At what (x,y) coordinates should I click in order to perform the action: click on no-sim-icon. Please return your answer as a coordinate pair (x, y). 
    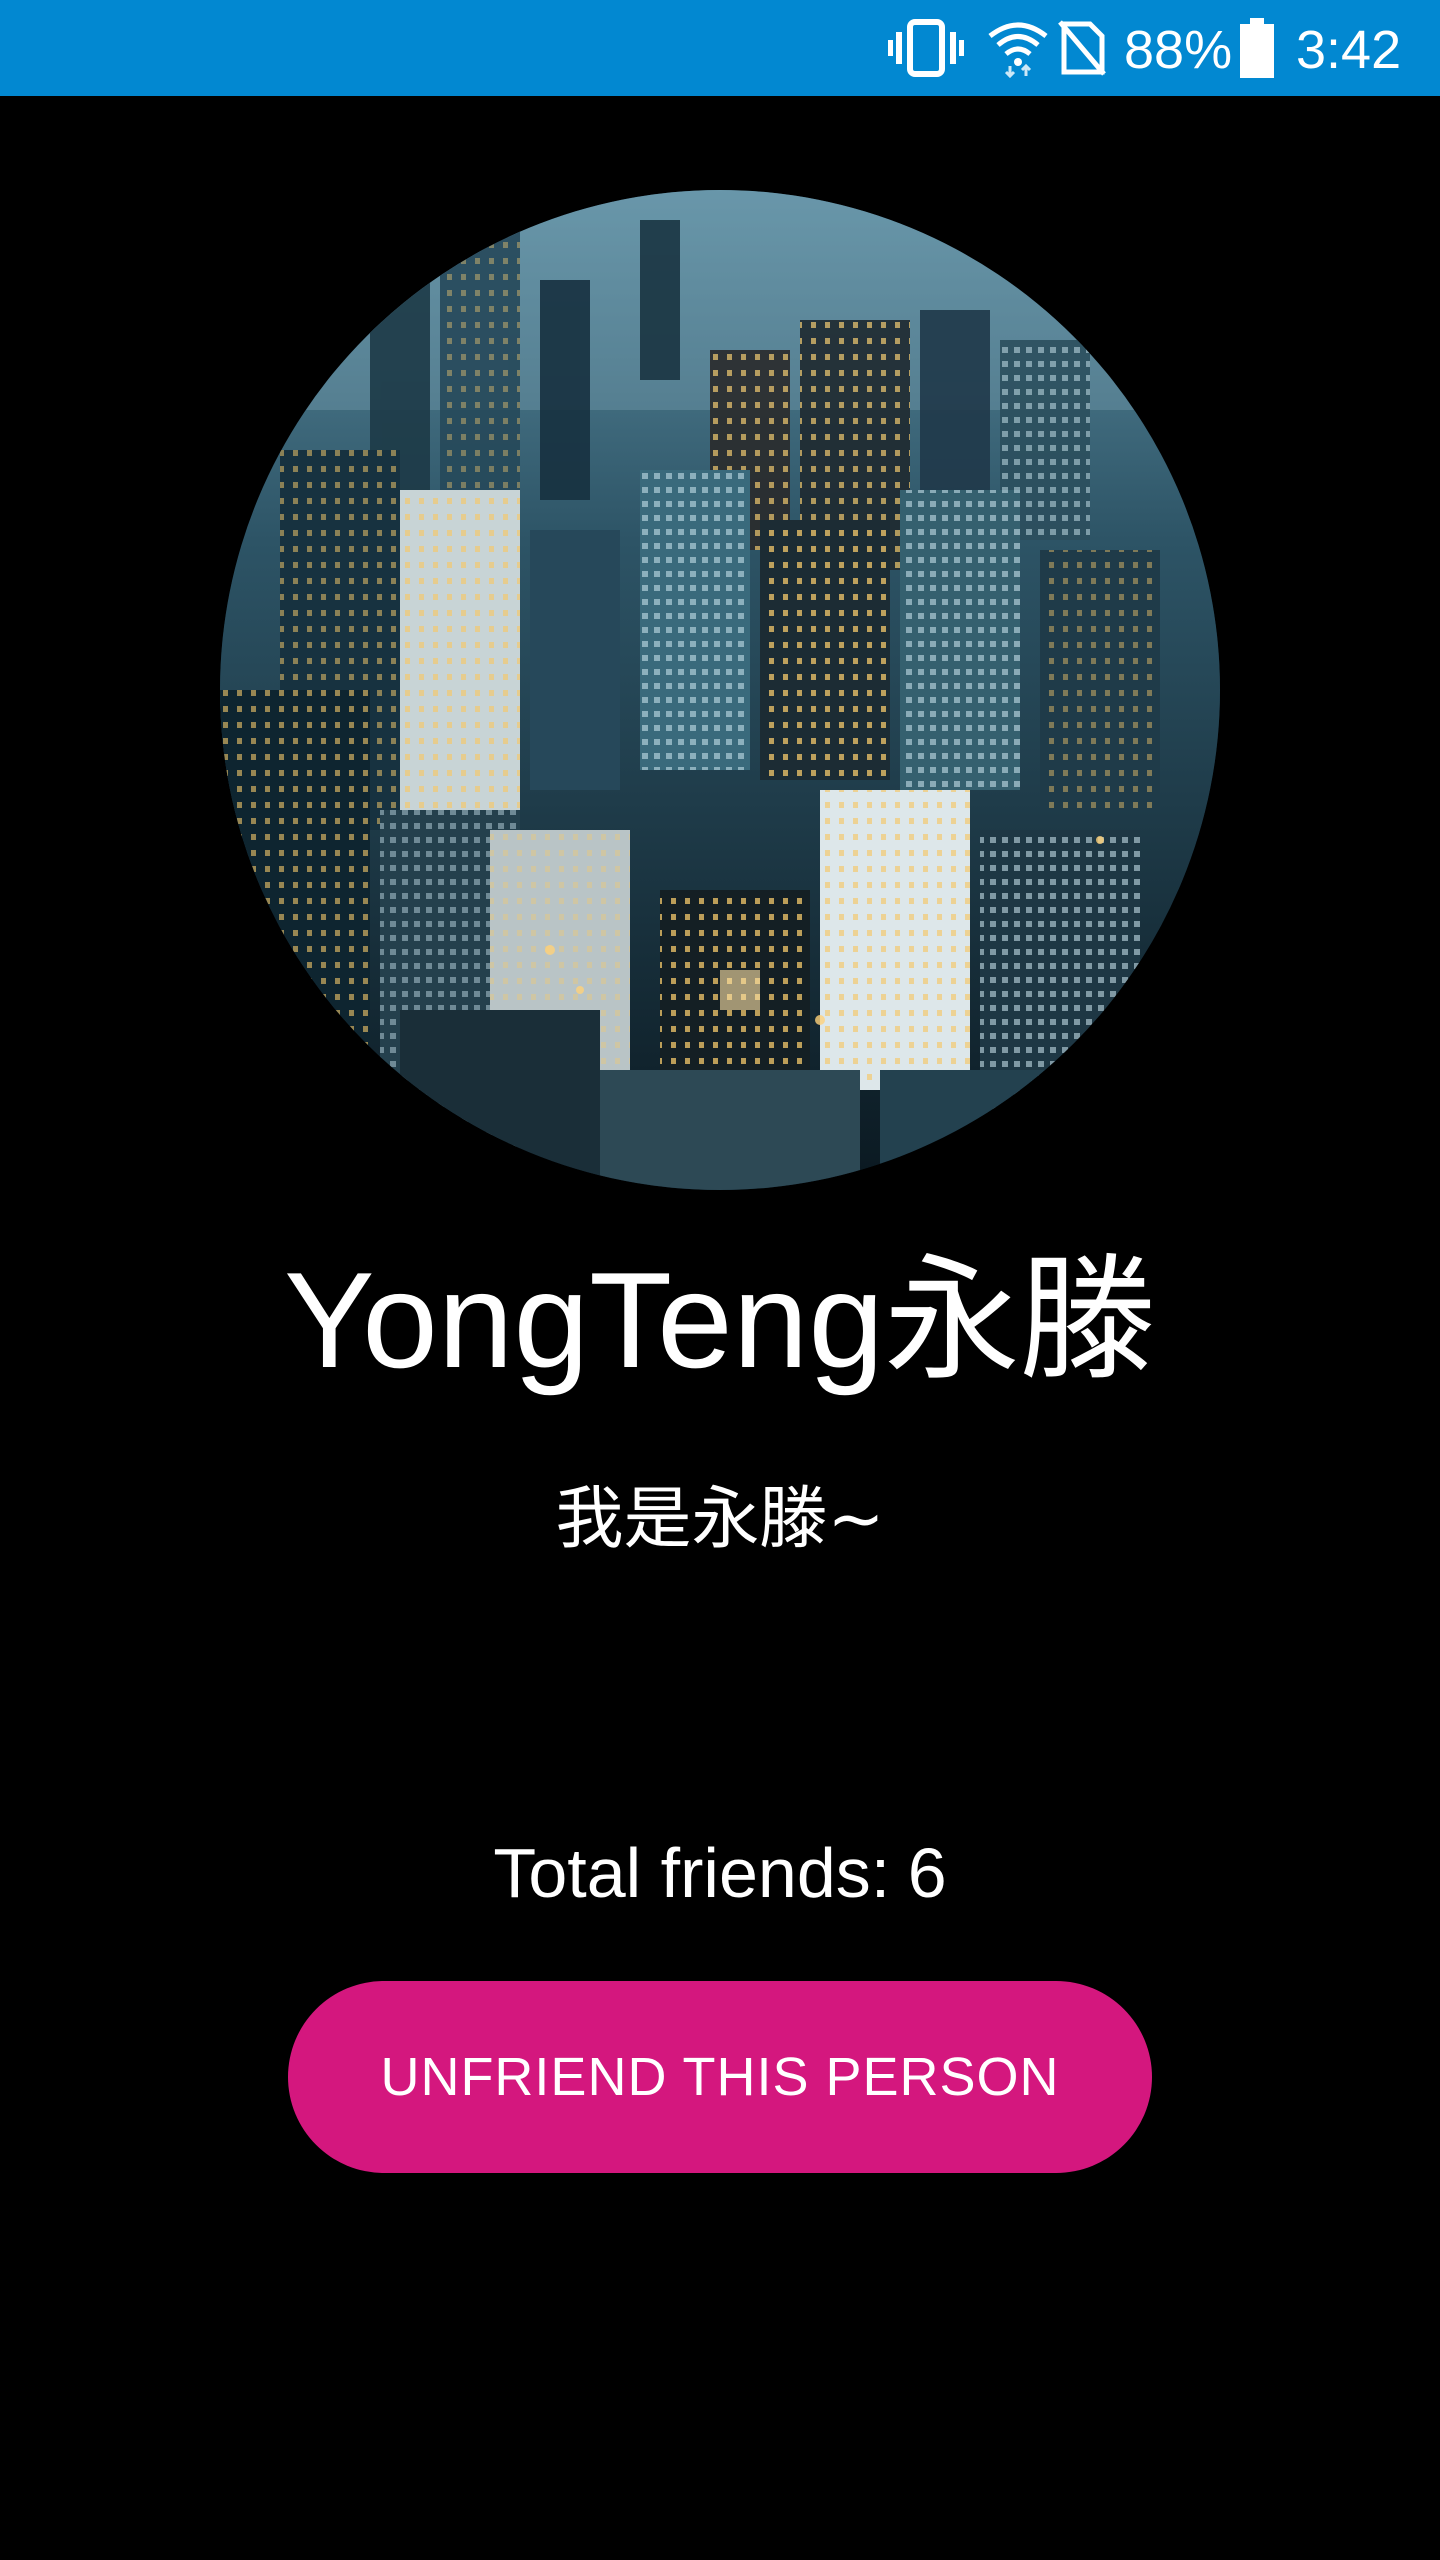
    Looking at the image, I should click on (1082, 48).